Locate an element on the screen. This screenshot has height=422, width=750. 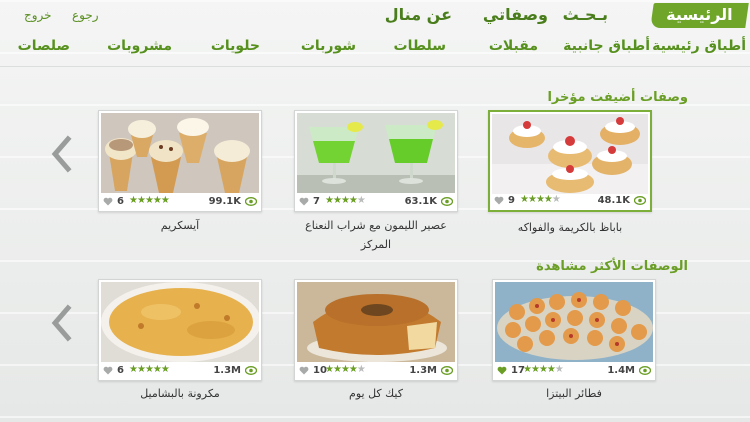
views-count: 1.4M is located at coordinates (621, 370).